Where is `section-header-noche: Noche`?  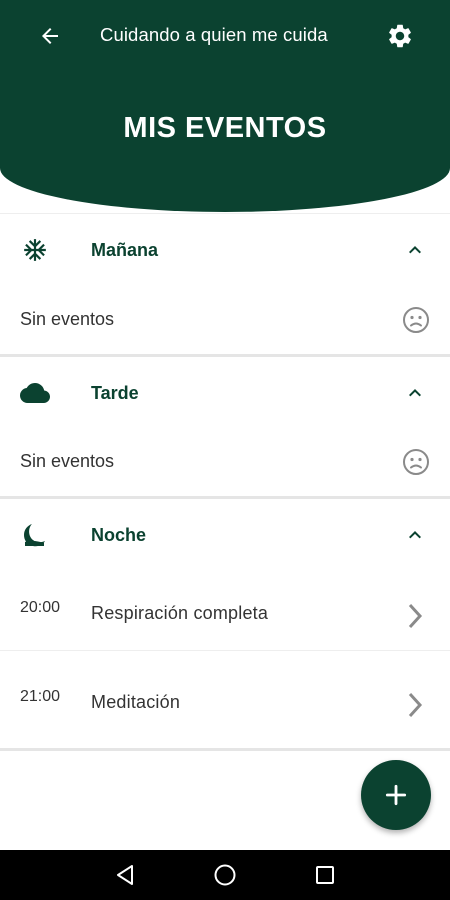
section-header-noche: Noche is located at coordinates (225, 535).